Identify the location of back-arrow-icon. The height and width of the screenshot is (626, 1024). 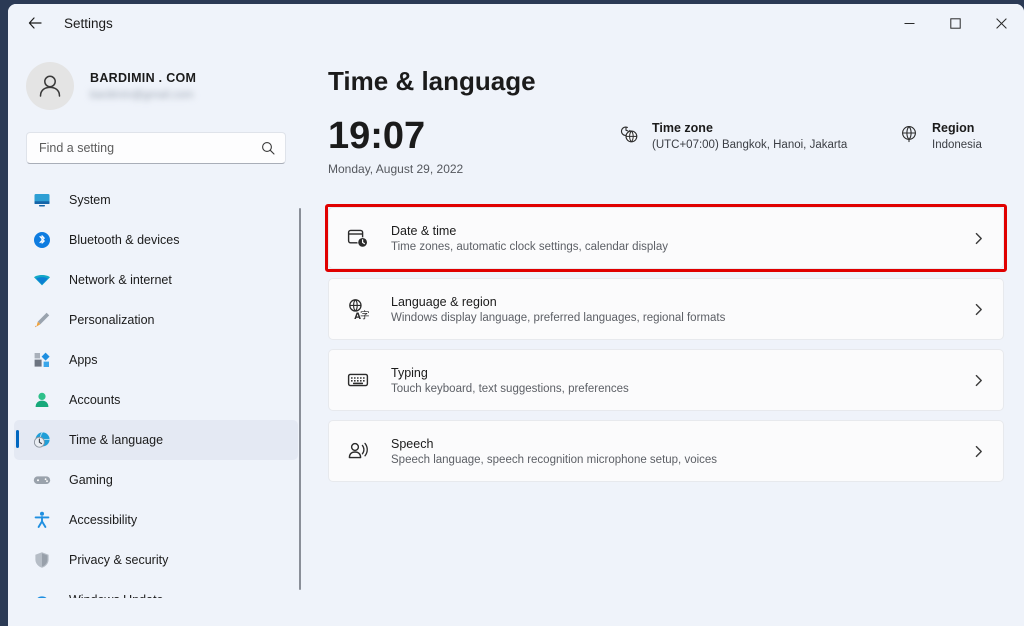
(35, 23).